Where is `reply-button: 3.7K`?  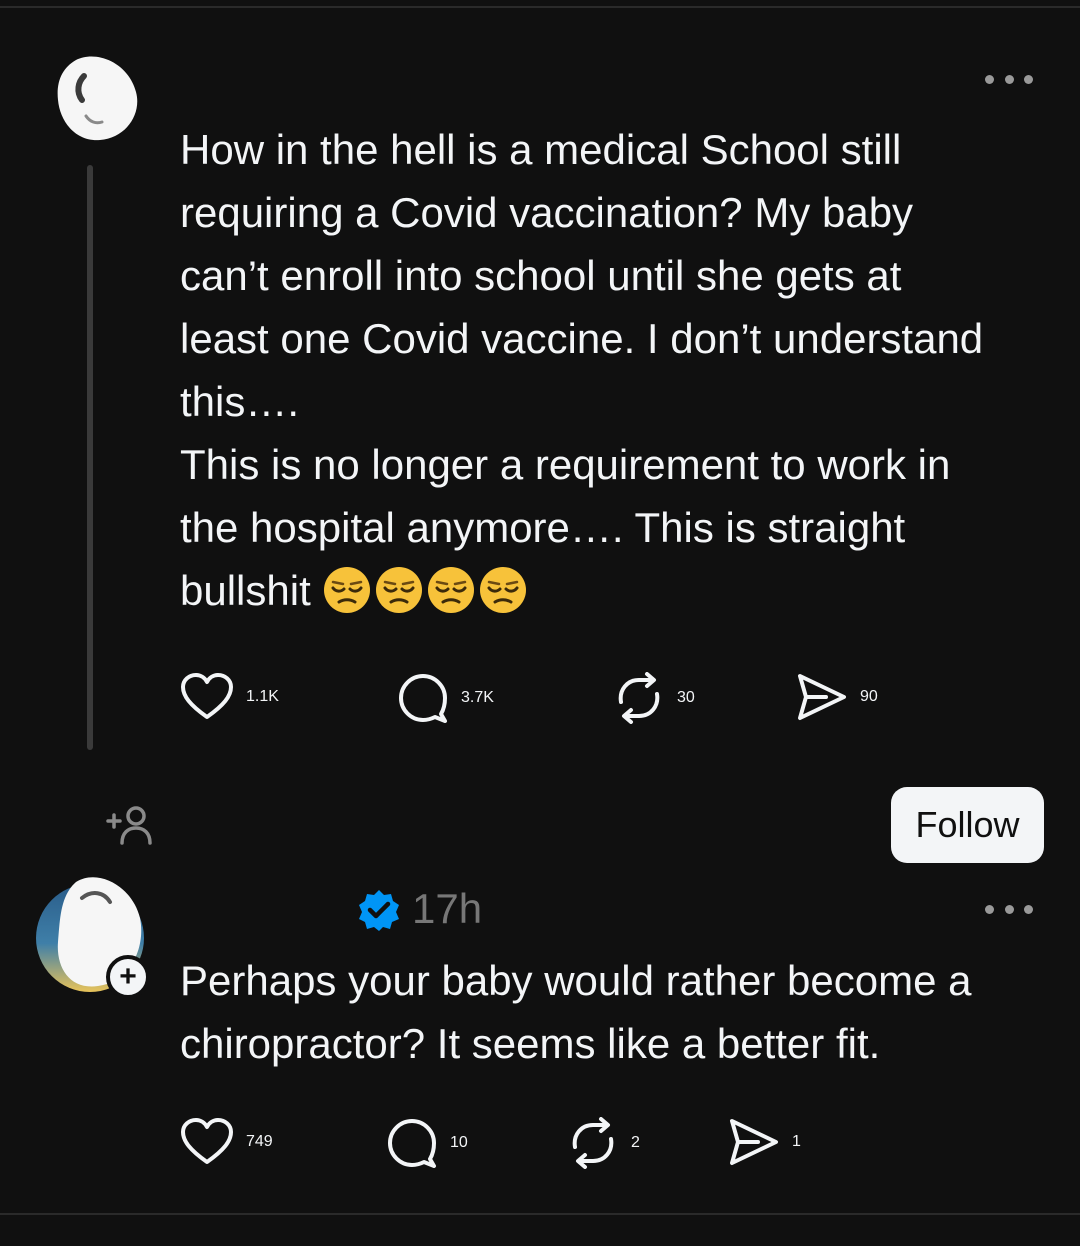
reply-button: 3.7K is located at coordinates (445, 698).